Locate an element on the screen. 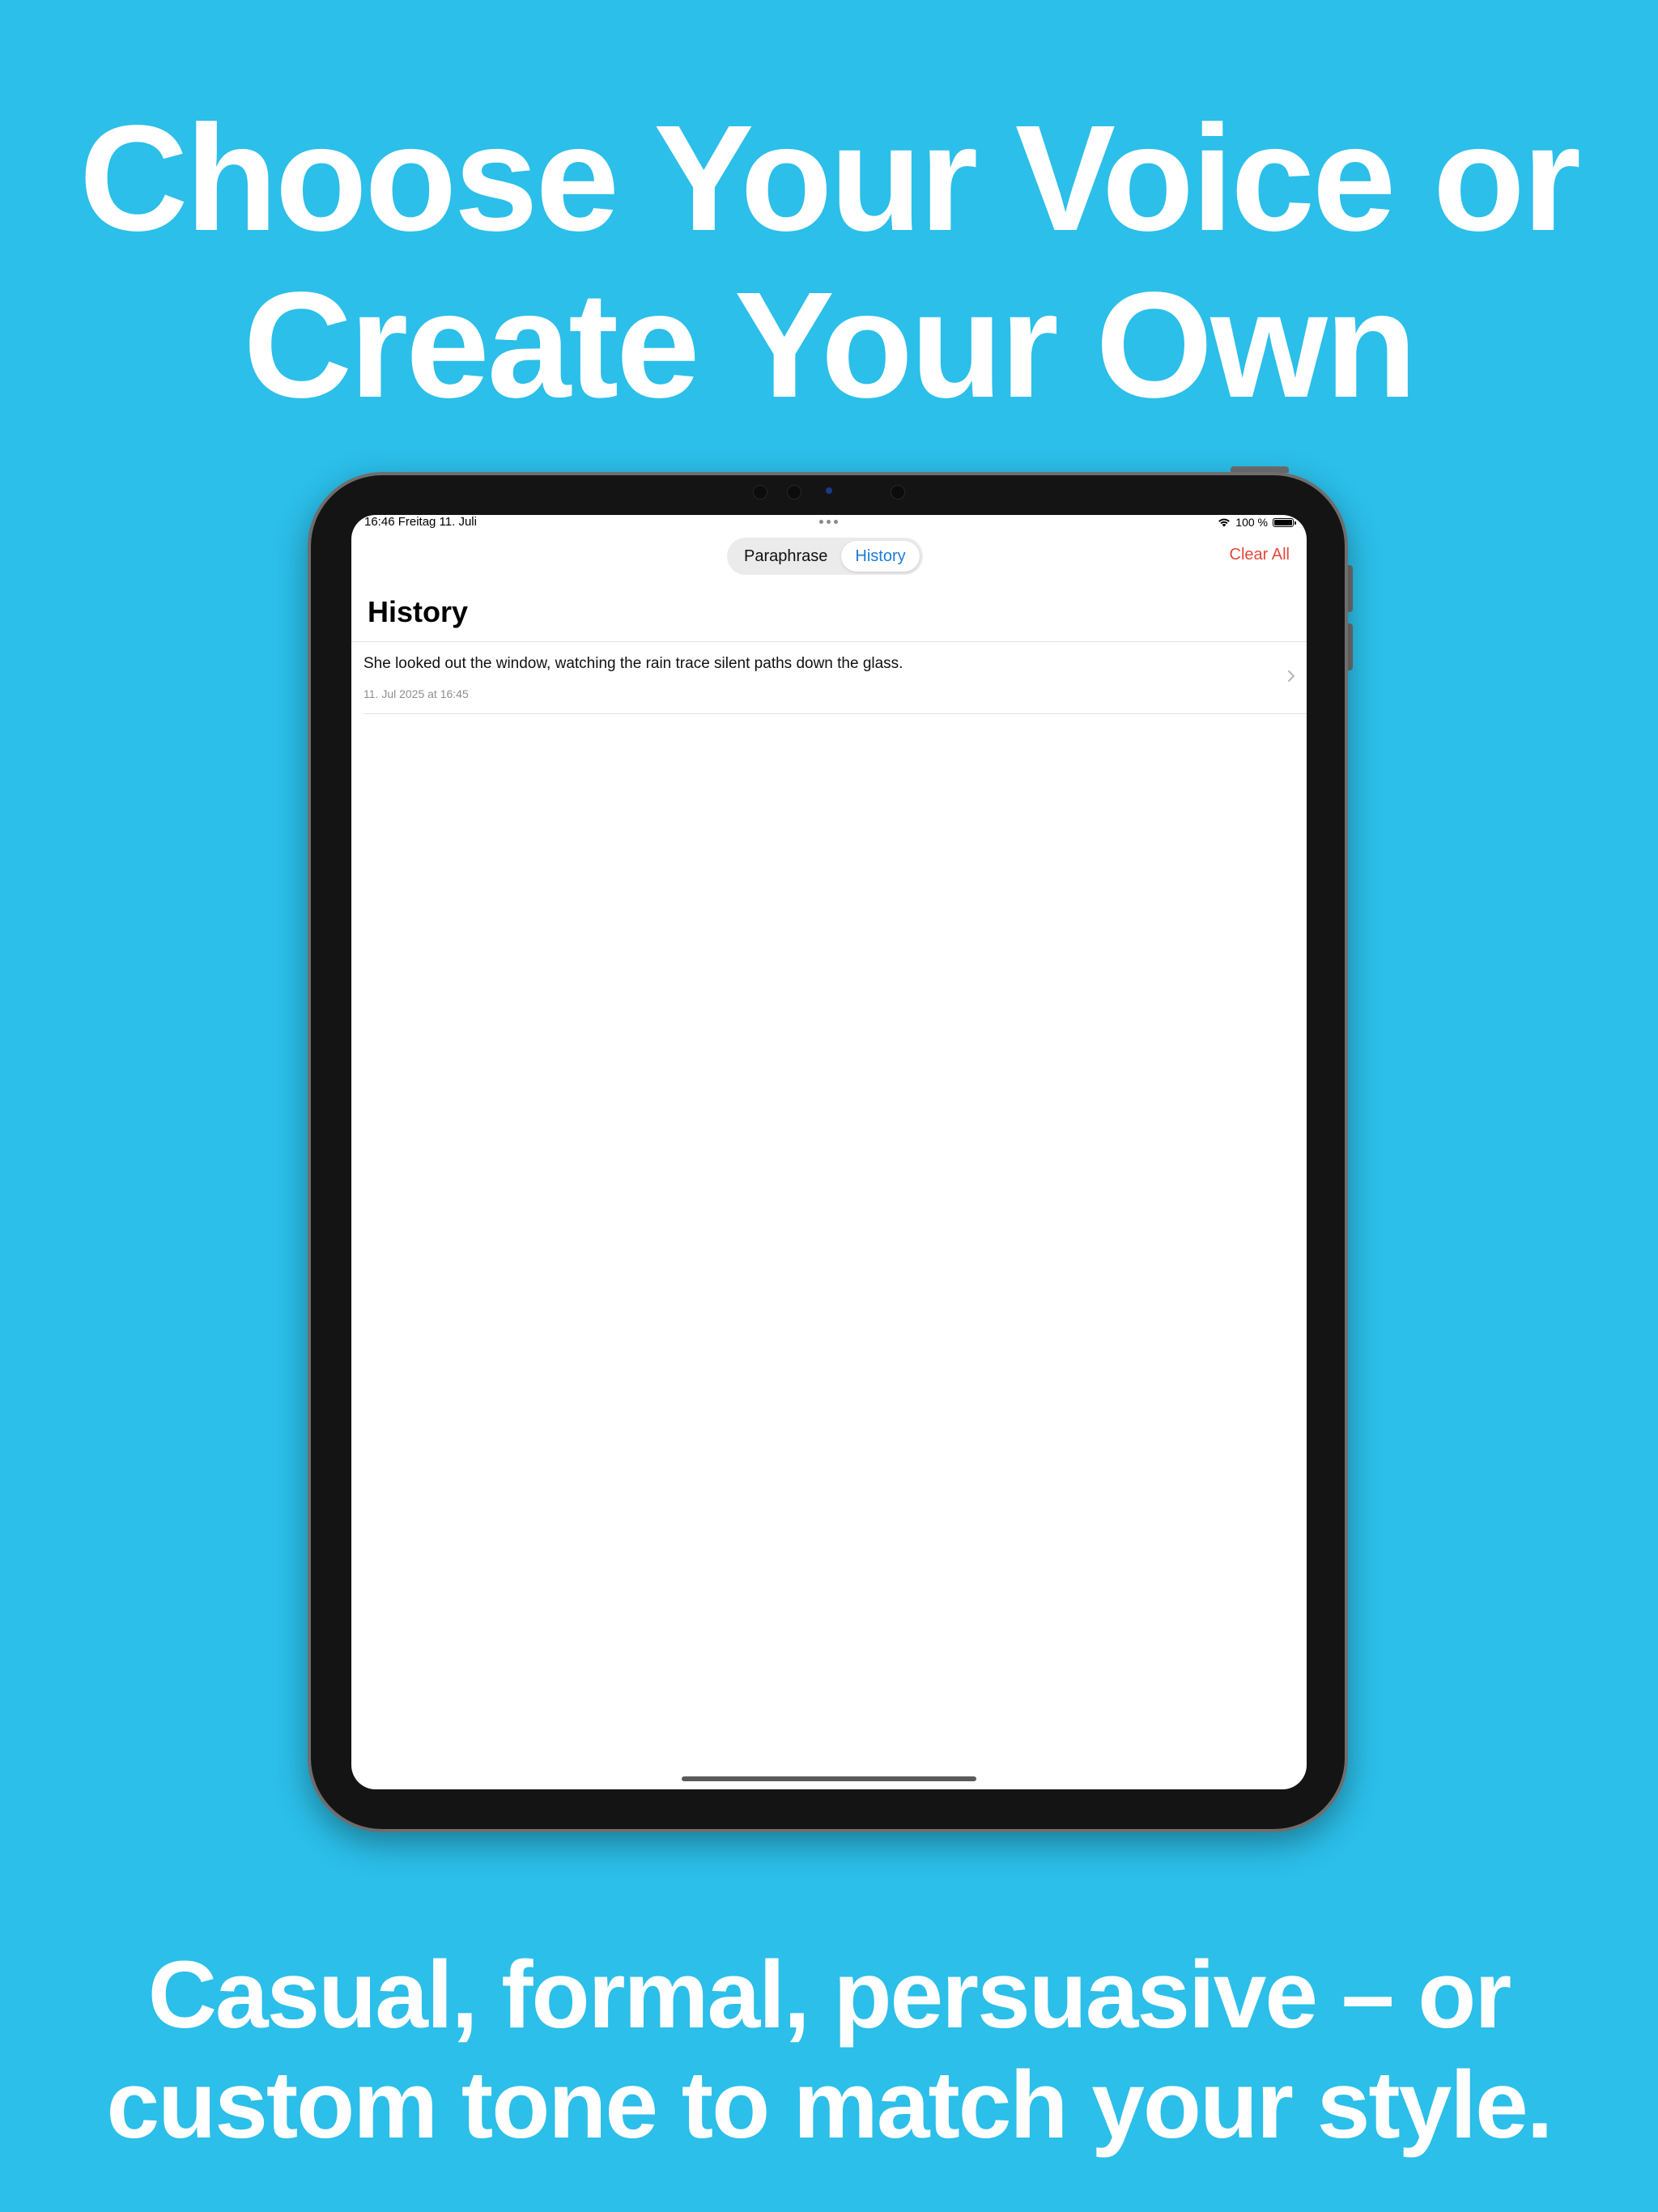 This screenshot has height=2212, width=1658. camera-bar is located at coordinates (830, 492).